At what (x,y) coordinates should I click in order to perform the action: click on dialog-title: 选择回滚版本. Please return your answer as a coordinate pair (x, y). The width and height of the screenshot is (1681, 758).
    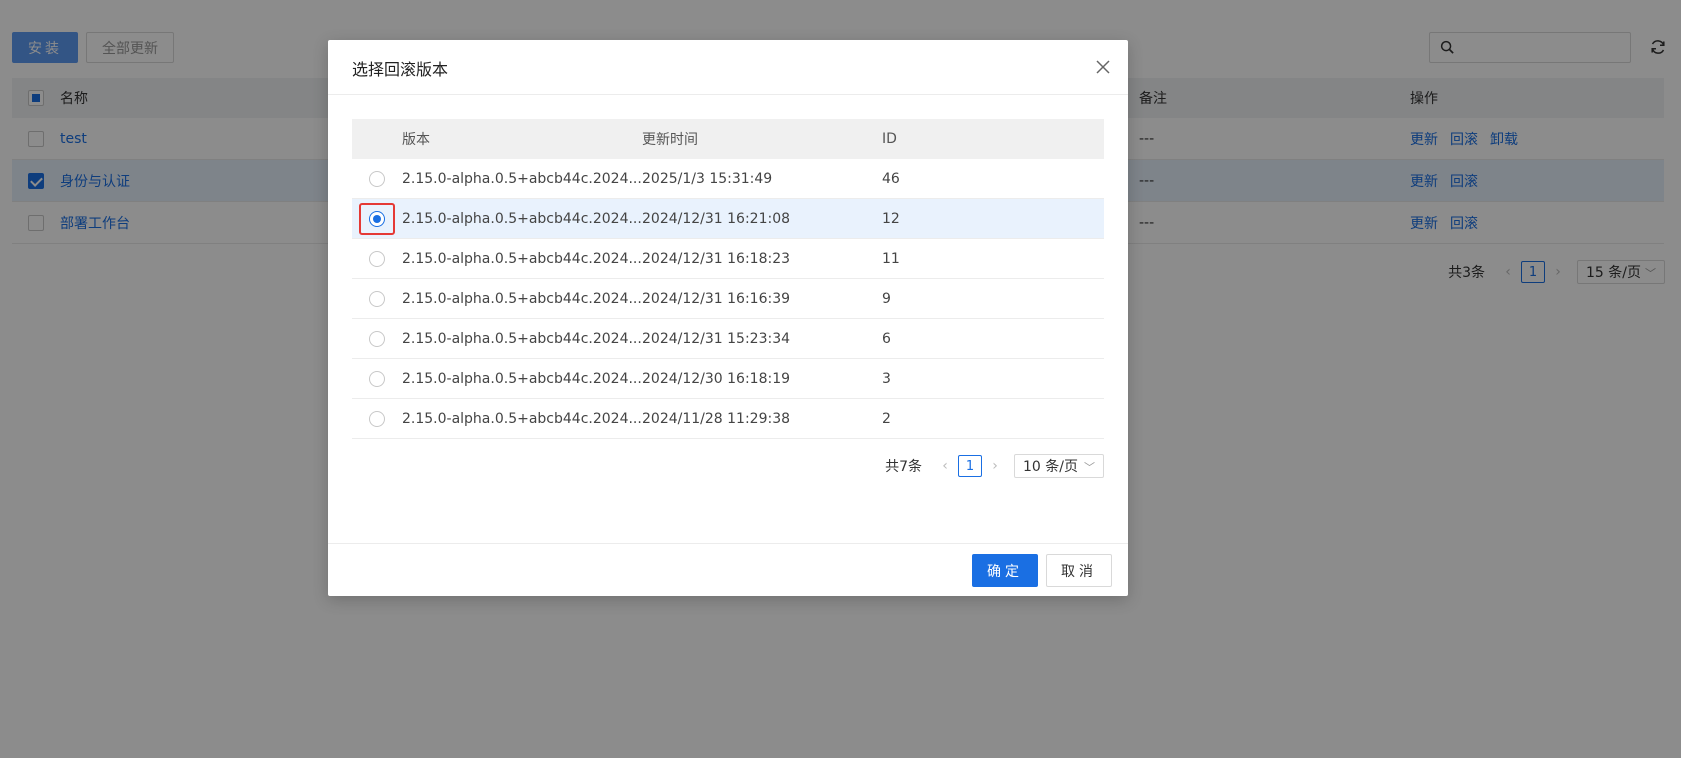
    Looking at the image, I should click on (400, 69).